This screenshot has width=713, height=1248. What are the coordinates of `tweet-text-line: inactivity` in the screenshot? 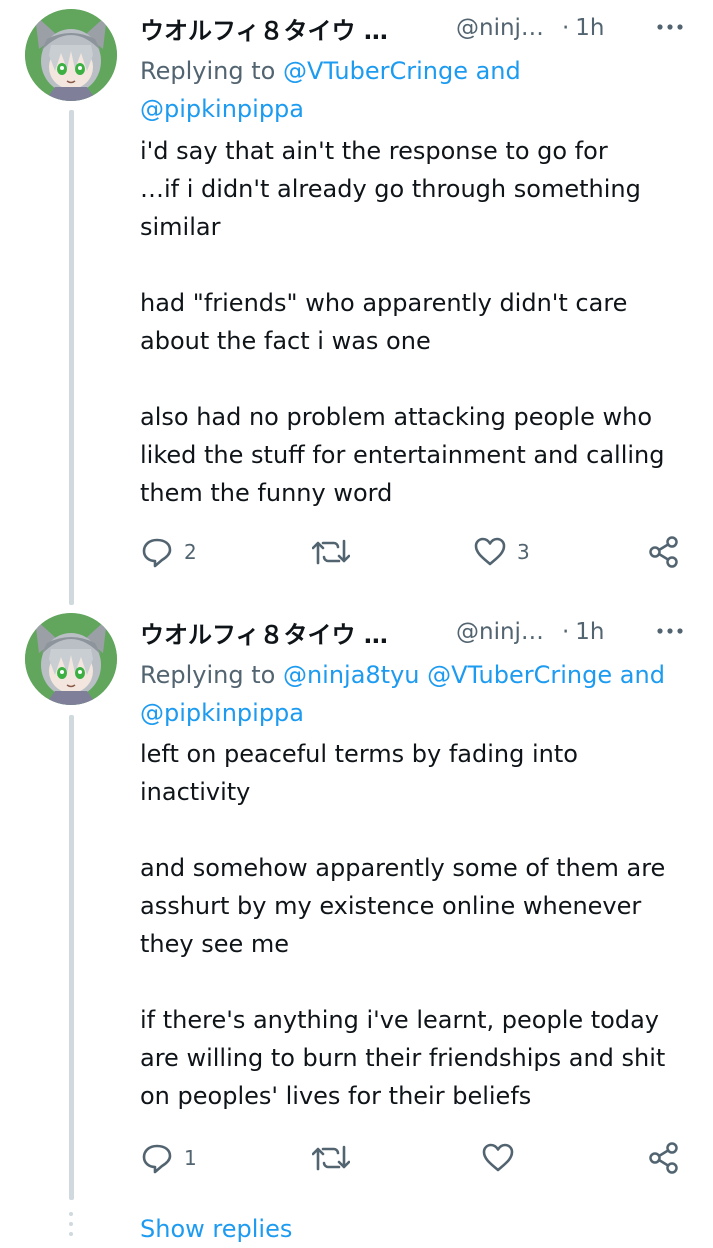 It's located at (195, 792).